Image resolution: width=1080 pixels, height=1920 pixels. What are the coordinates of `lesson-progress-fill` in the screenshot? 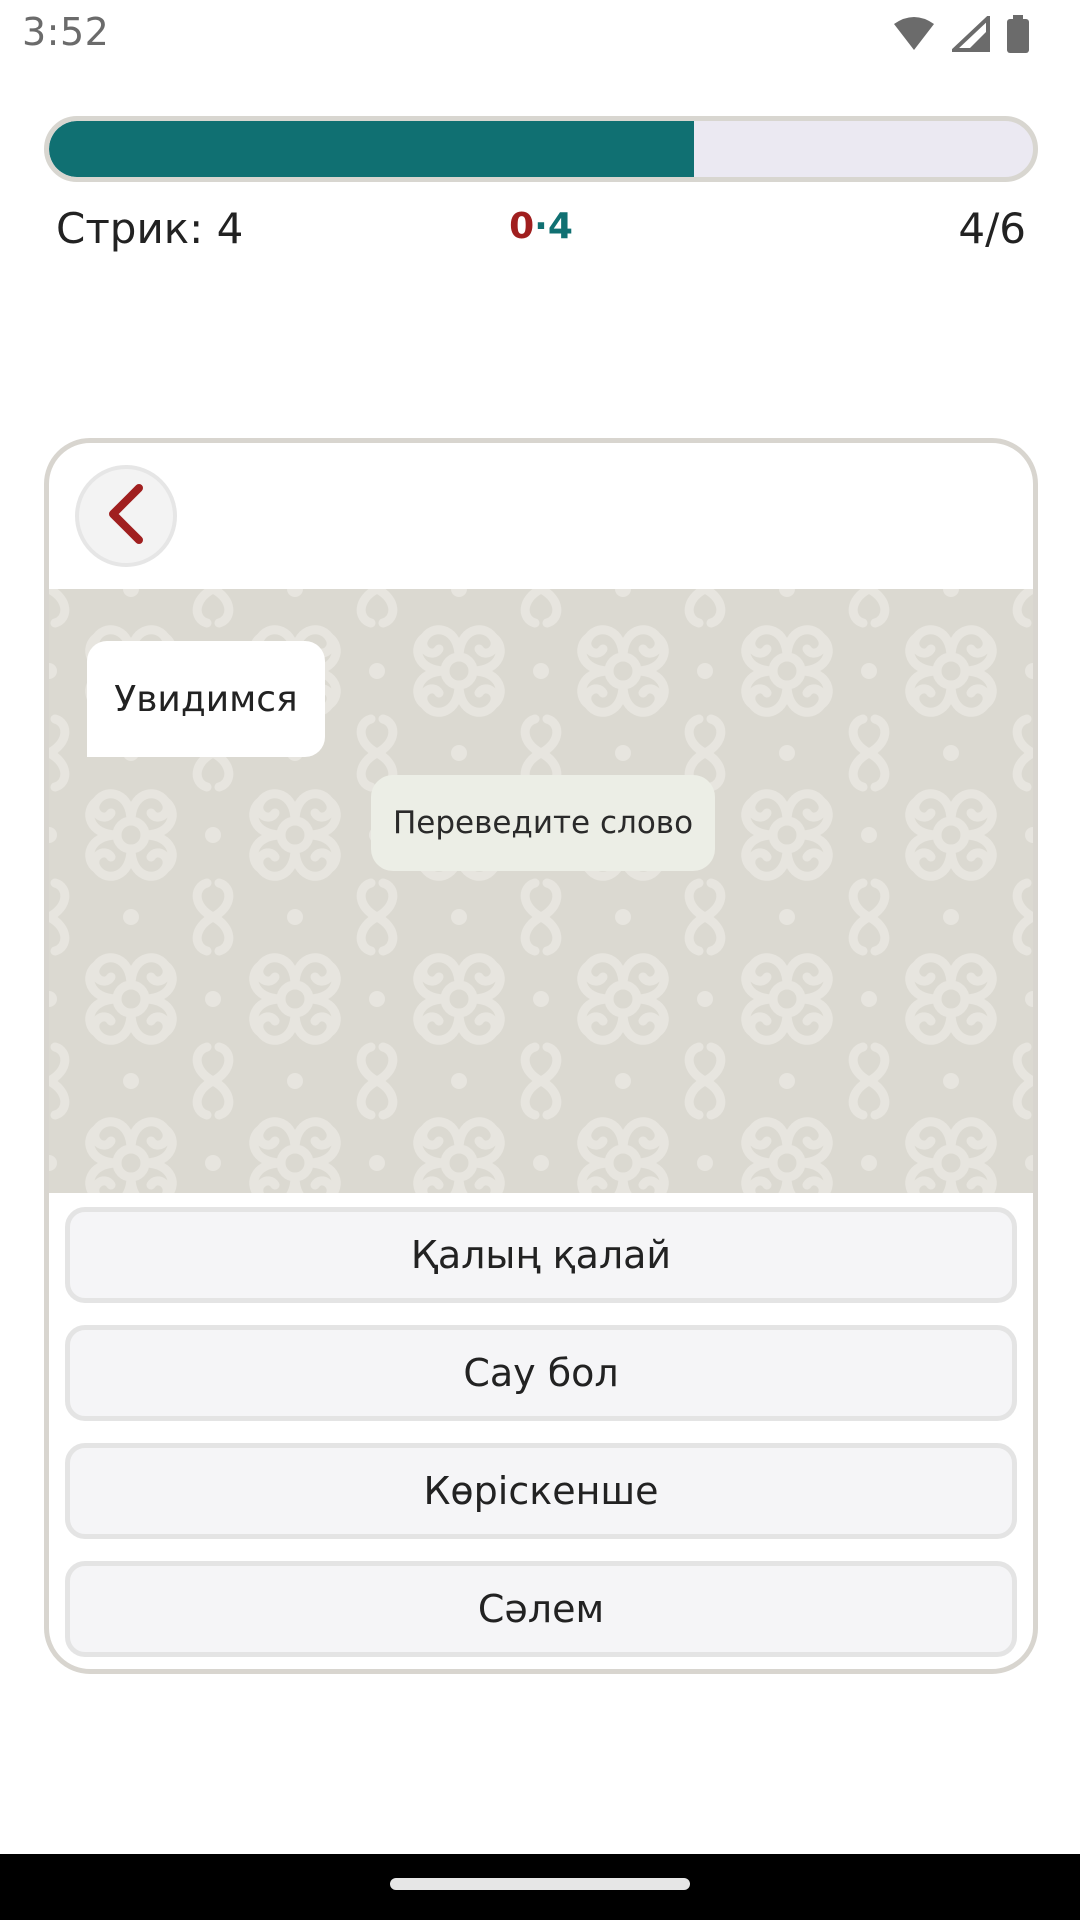 It's located at (371, 149).